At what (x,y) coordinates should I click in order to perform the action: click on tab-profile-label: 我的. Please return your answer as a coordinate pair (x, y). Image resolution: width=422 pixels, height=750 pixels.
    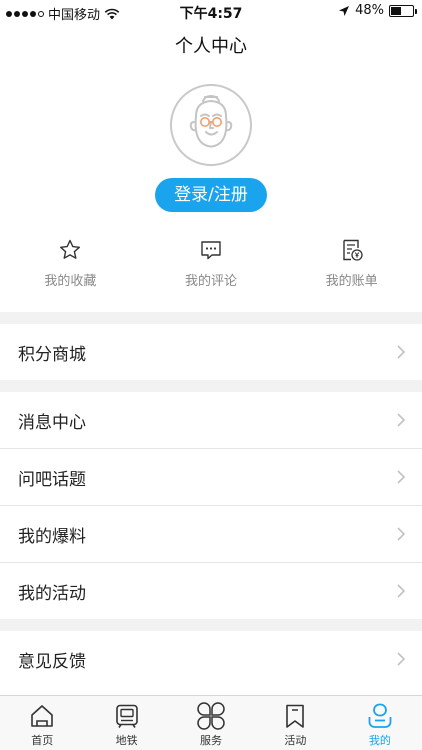
    Looking at the image, I should click on (379, 740).